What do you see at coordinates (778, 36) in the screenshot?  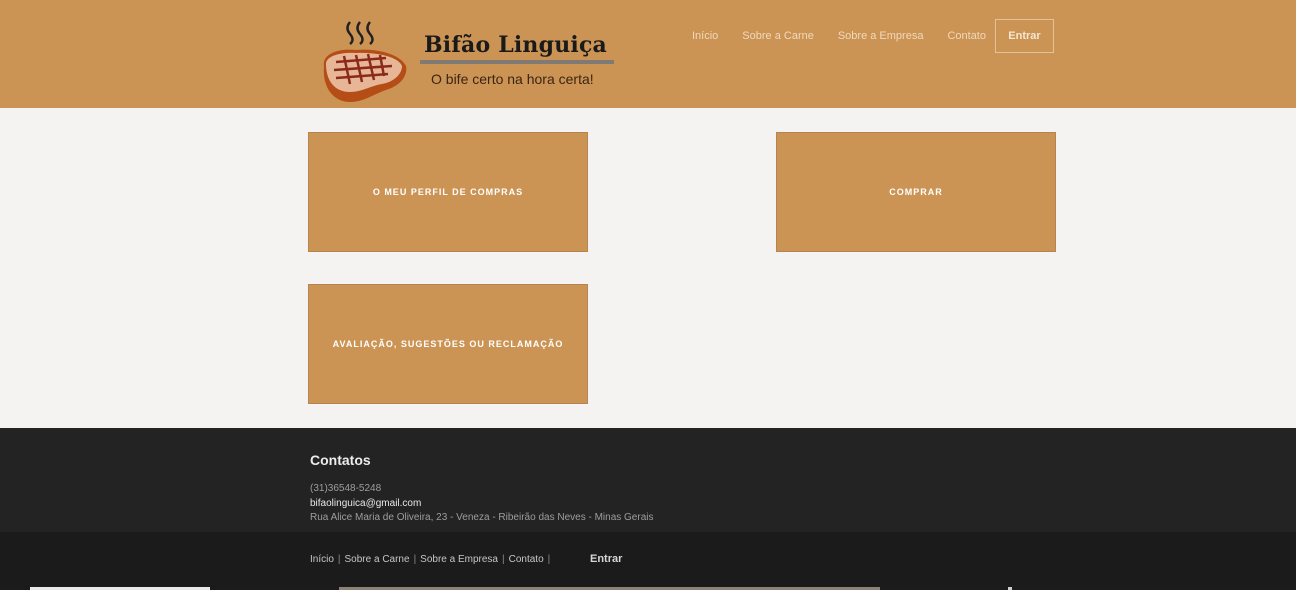 I see `nav-item-sobre-a-carne: Sobre a Carne` at bounding box center [778, 36].